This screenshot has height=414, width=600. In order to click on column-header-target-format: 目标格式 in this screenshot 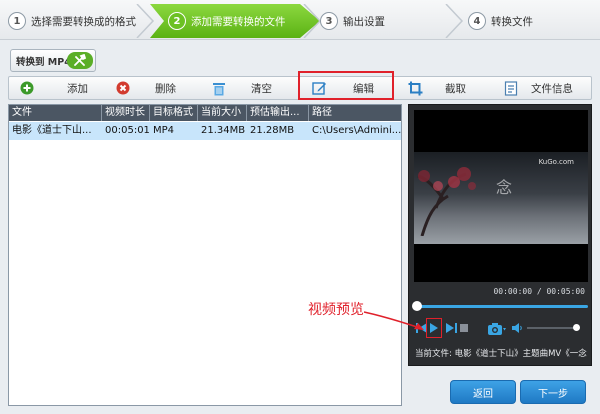, I will do `click(174, 113)`.